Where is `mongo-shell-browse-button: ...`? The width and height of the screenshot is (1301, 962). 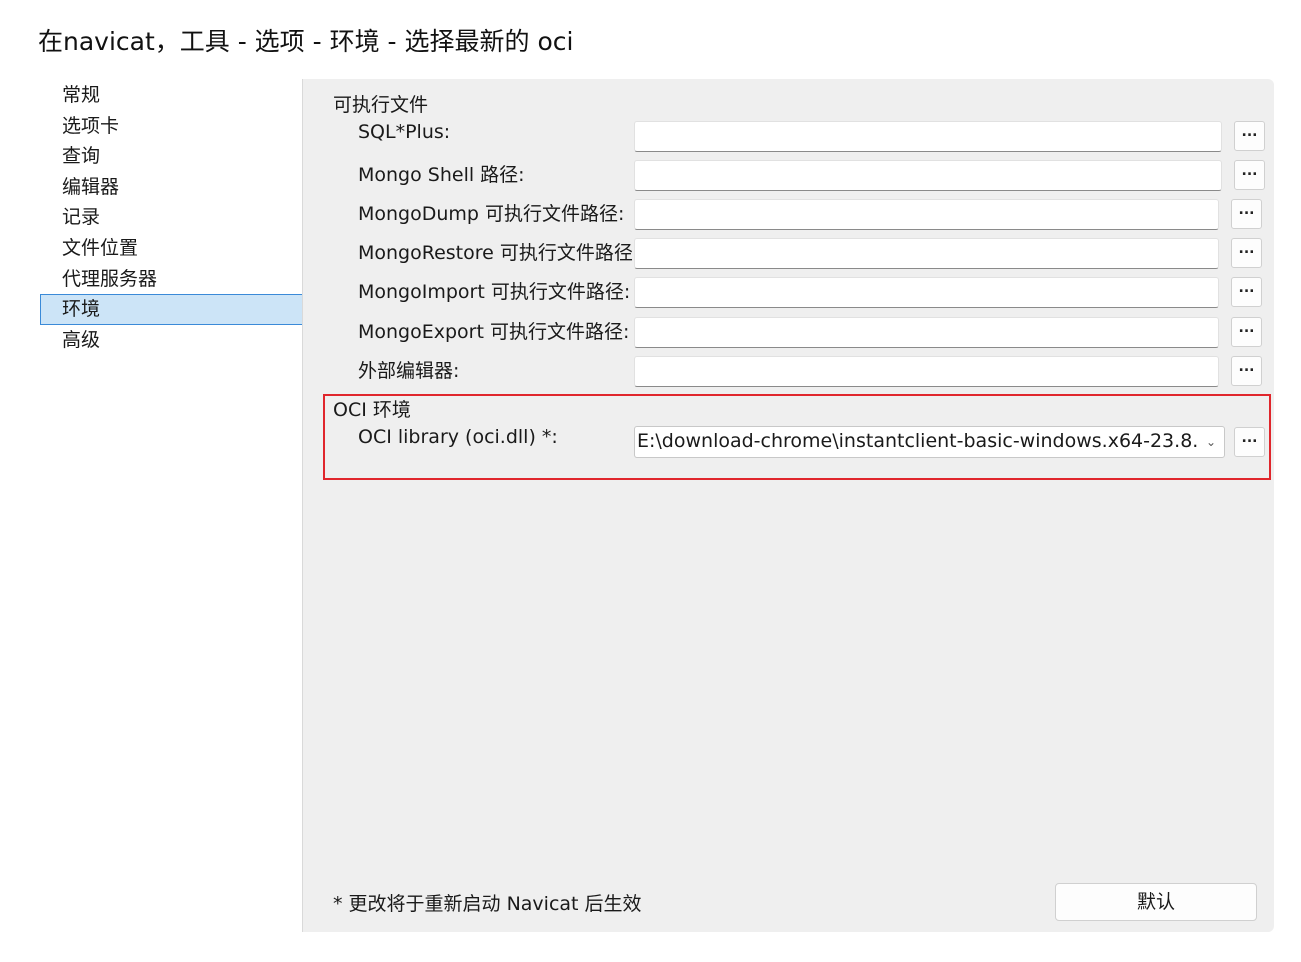
mongo-shell-browse-button: ... is located at coordinates (1249, 175).